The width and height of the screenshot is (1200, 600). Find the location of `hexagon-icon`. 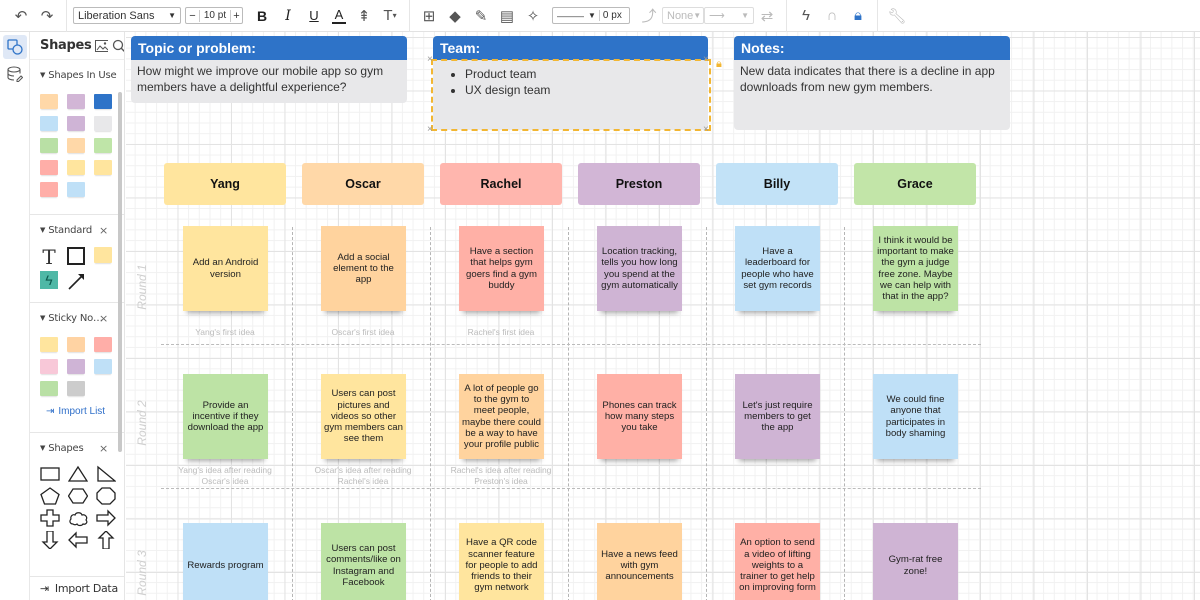

hexagon-icon is located at coordinates (78, 496).